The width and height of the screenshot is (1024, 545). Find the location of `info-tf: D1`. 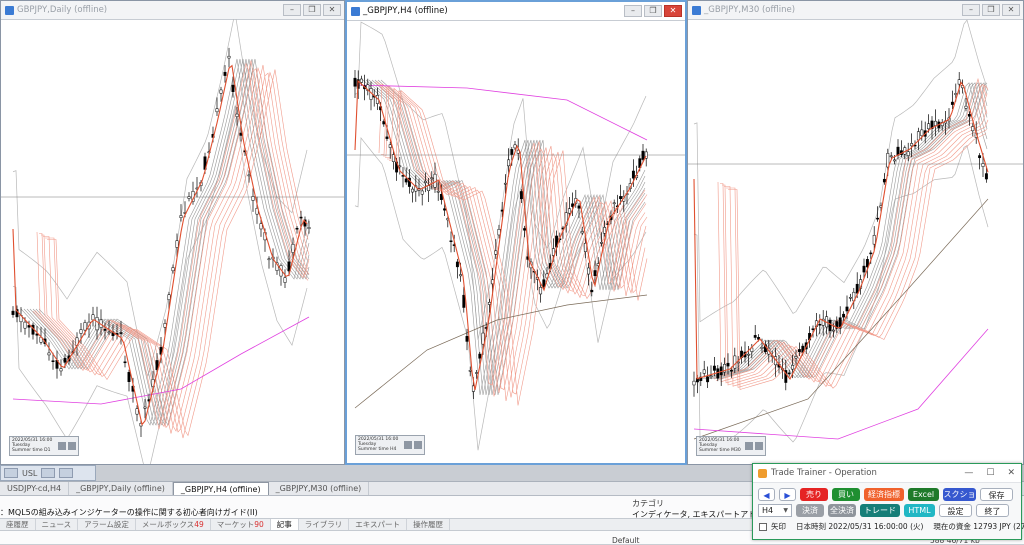

info-tf: D1 is located at coordinates (47, 450).